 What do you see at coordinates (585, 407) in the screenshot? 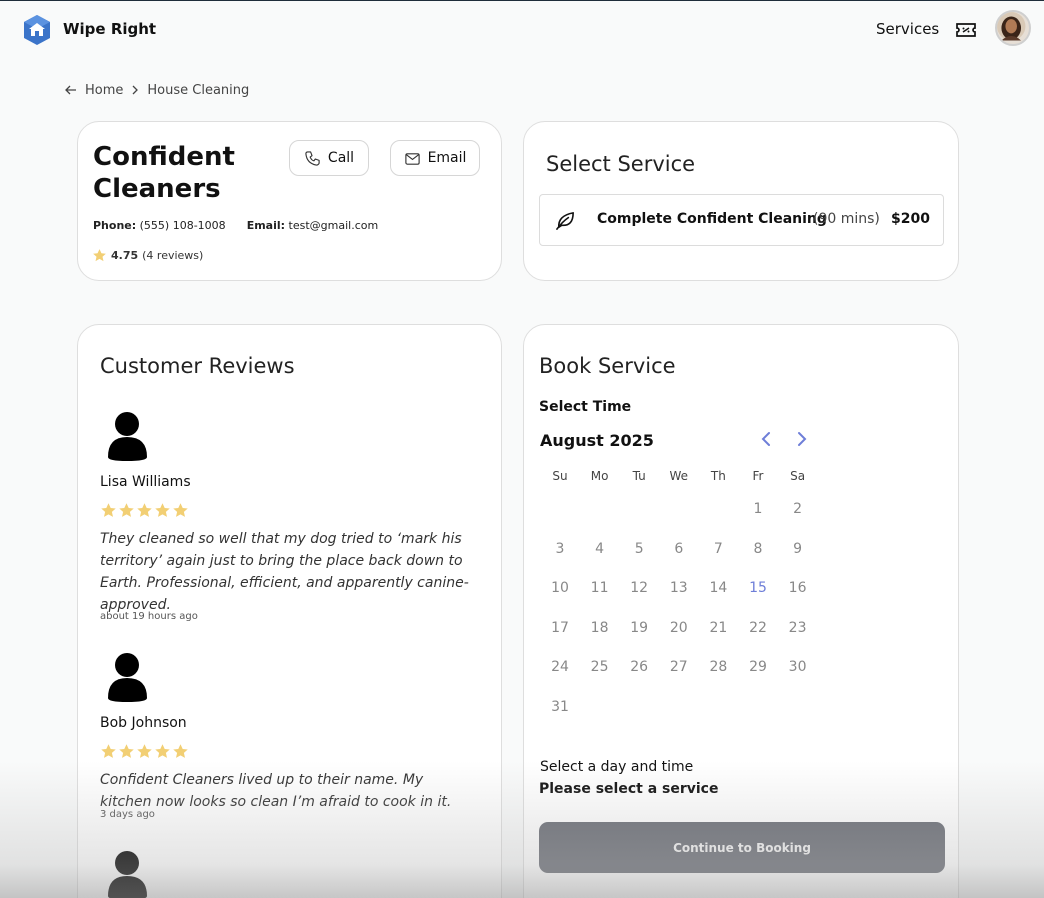
I see `select-time-label: Select Time` at bounding box center [585, 407].